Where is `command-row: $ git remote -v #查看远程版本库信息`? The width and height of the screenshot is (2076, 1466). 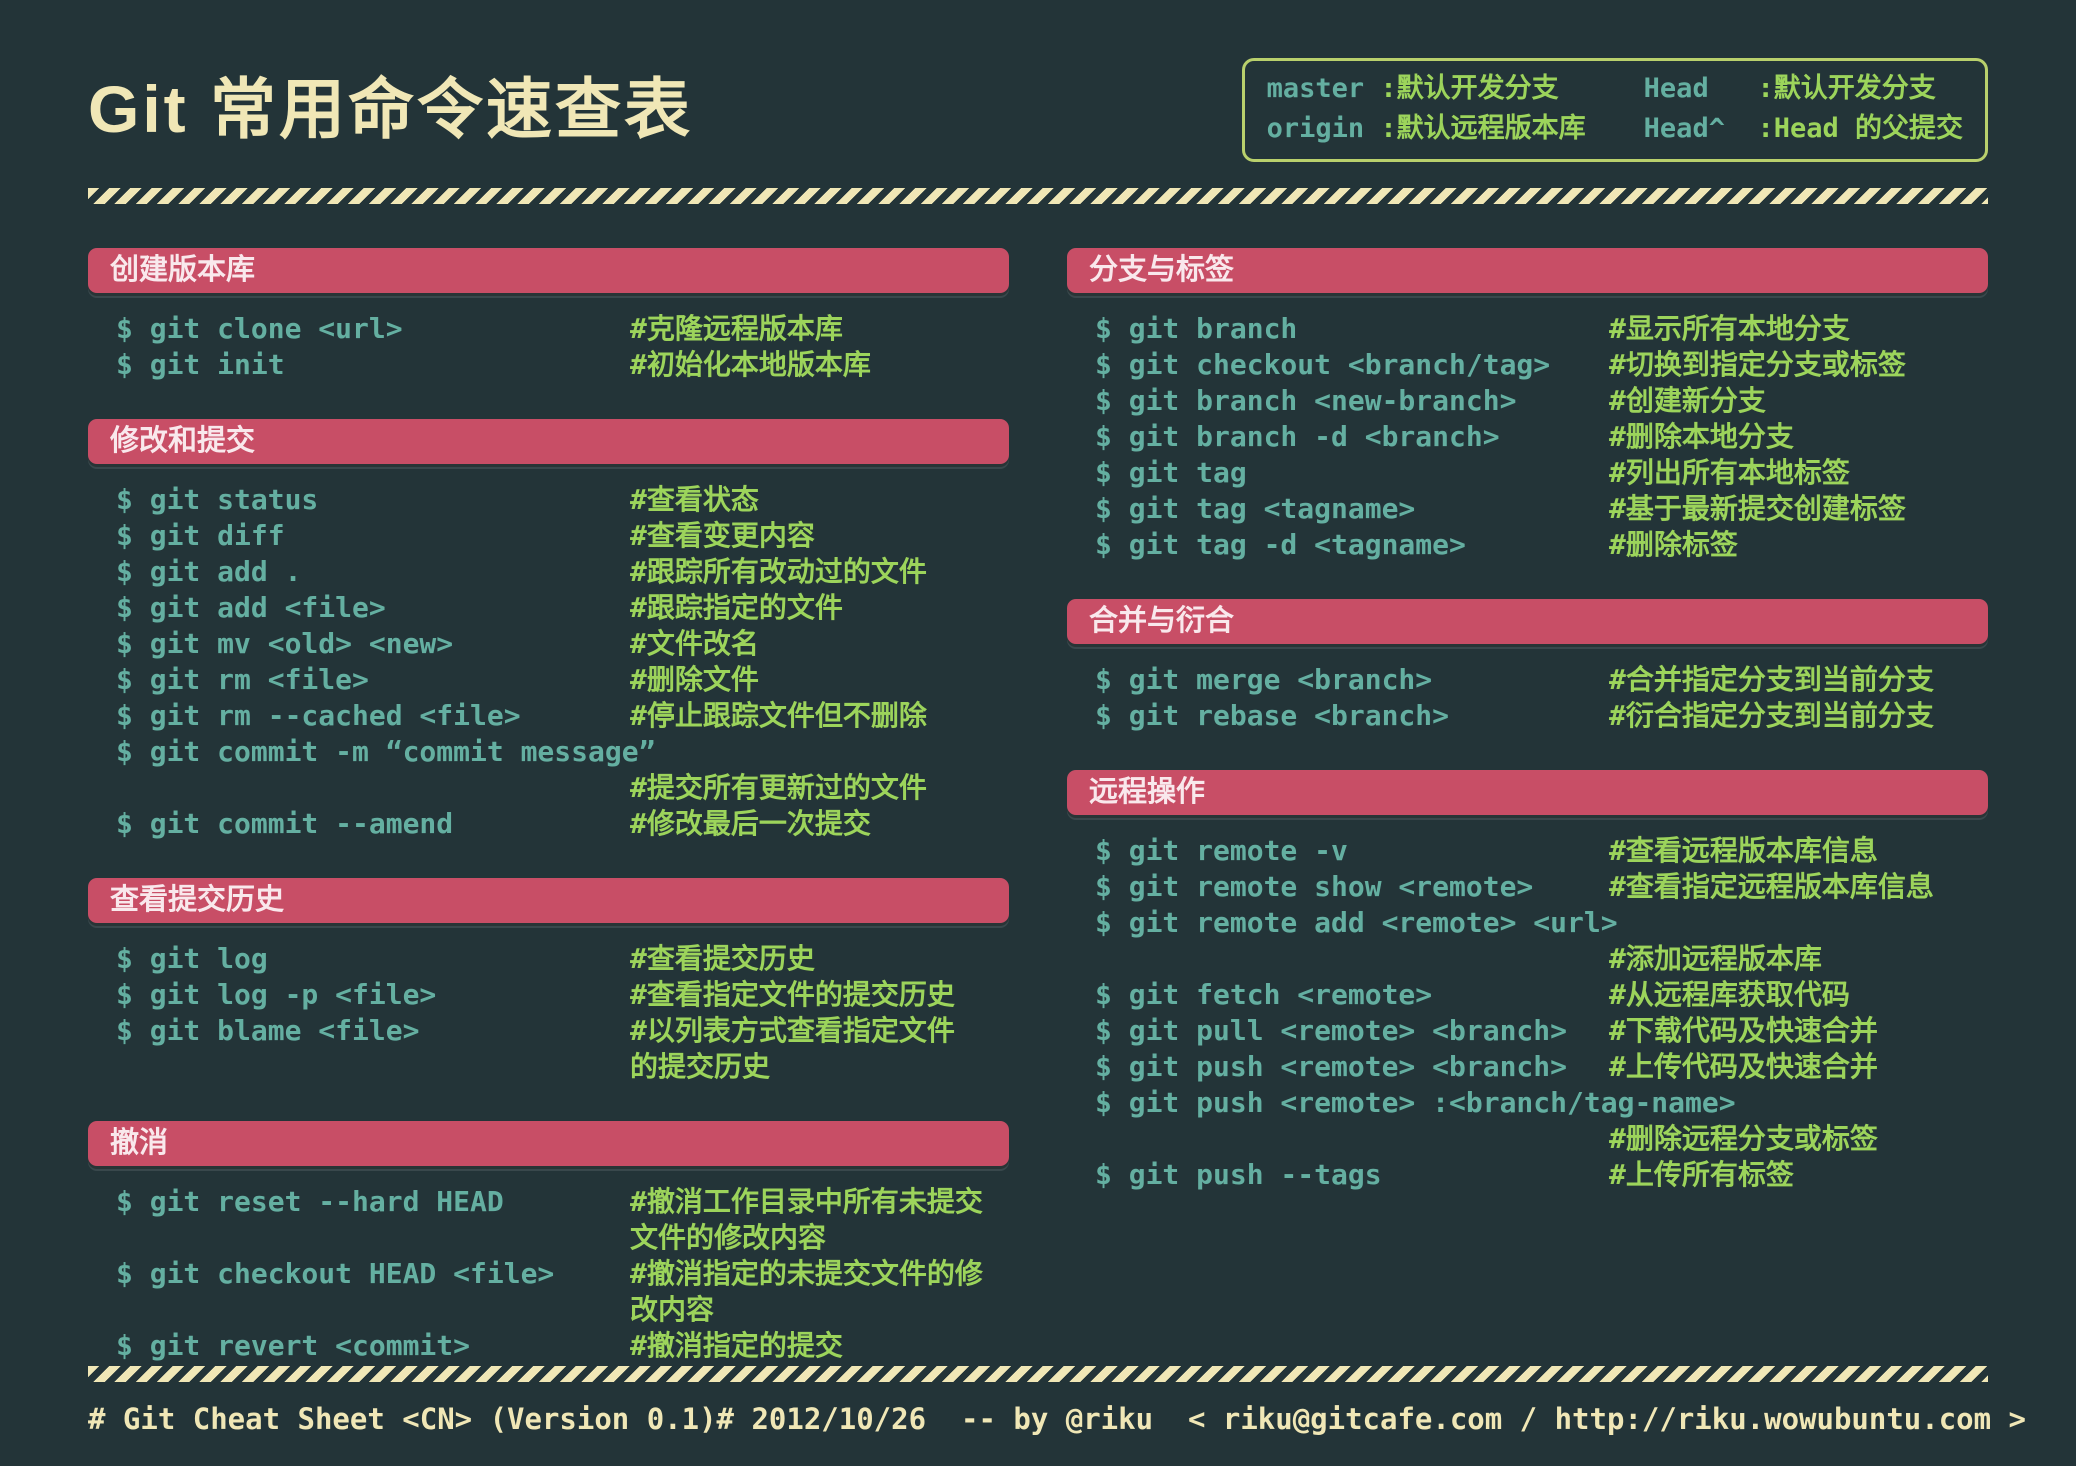 command-row: $ git remote -v #查看远程版本库信息 is located at coordinates (1527, 851).